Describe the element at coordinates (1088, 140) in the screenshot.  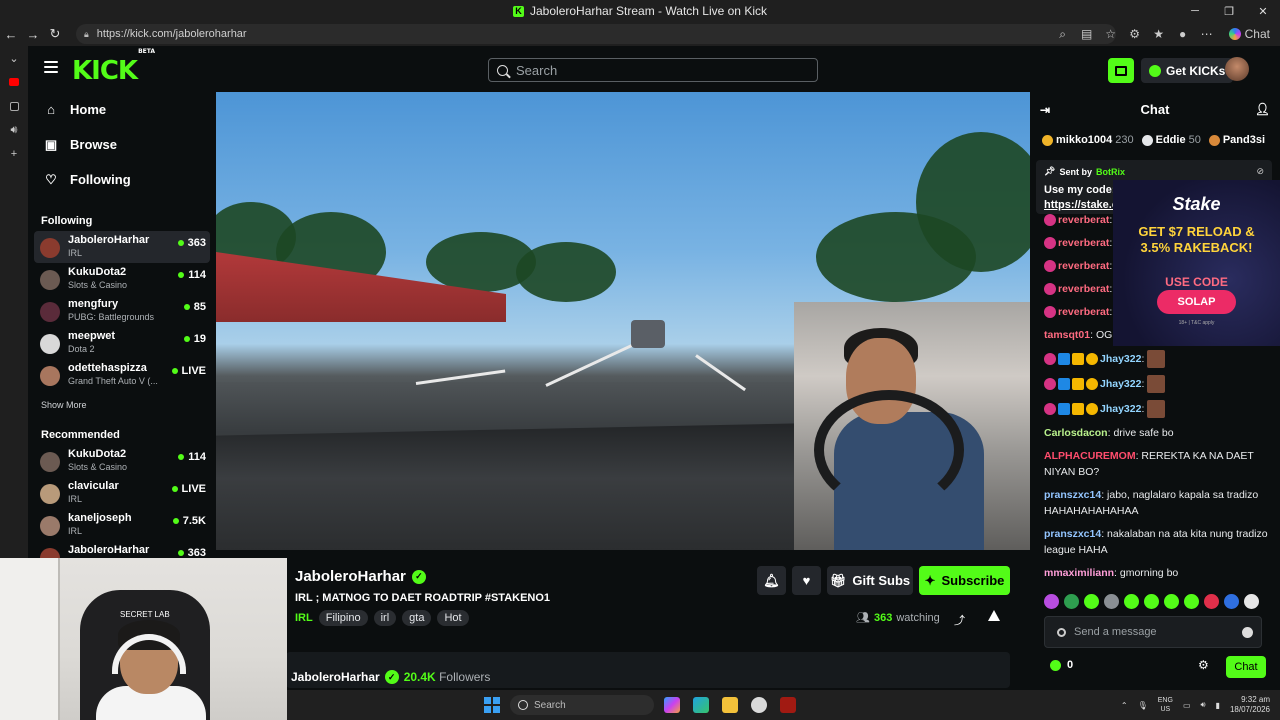
I see `gifter-item: mikko1004 230` at that location.